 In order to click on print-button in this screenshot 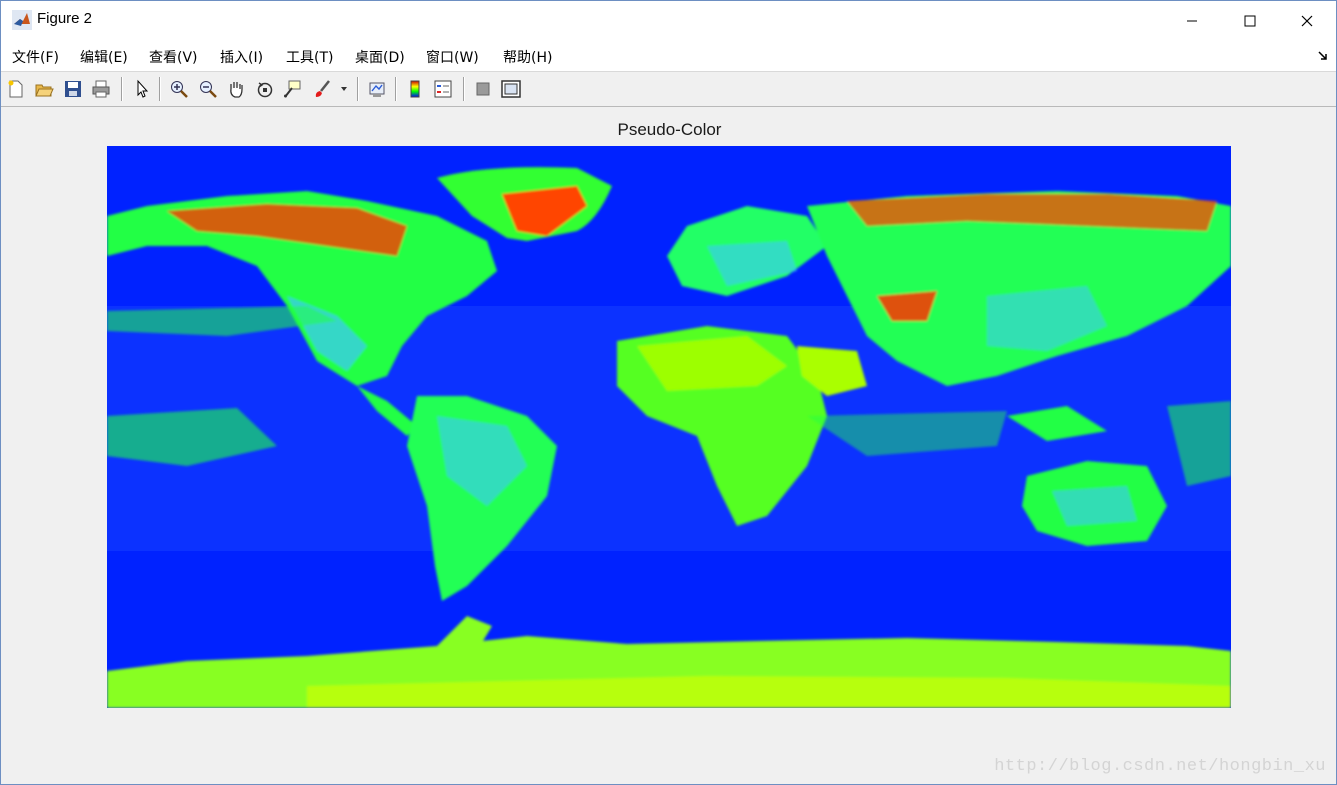, I will do `click(101, 89)`.